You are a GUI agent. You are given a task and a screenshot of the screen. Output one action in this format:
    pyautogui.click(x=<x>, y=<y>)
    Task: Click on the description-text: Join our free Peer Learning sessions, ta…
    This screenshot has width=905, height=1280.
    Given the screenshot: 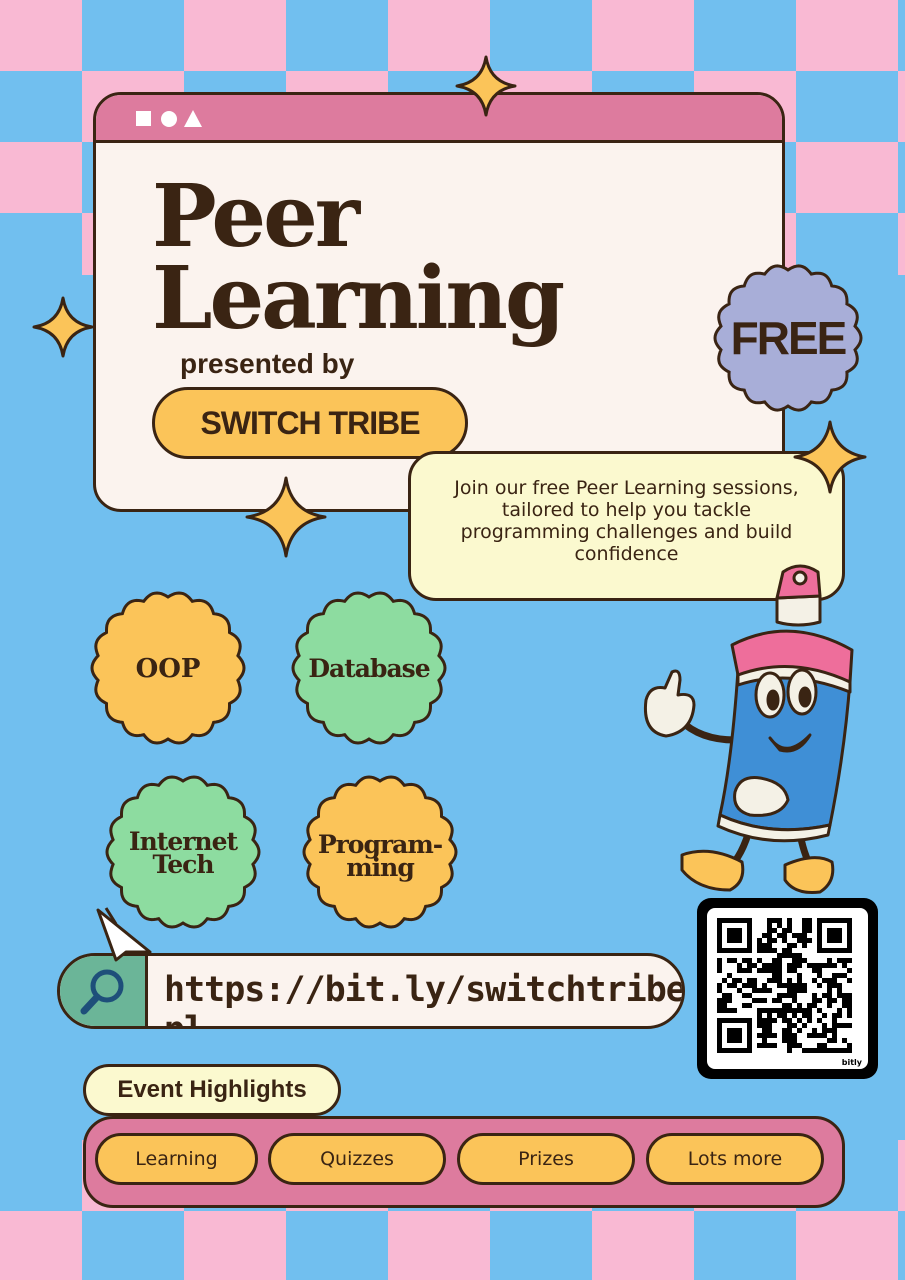 What is the action you would take?
    pyautogui.click(x=626, y=521)
    